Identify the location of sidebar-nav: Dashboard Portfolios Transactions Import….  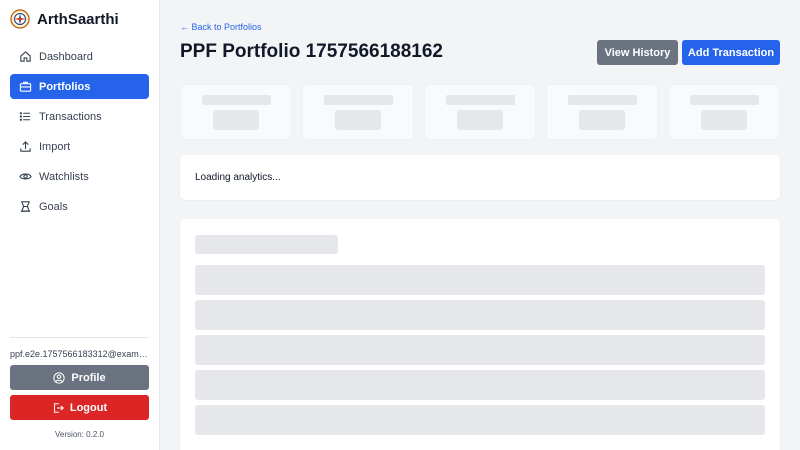
(79, 134).